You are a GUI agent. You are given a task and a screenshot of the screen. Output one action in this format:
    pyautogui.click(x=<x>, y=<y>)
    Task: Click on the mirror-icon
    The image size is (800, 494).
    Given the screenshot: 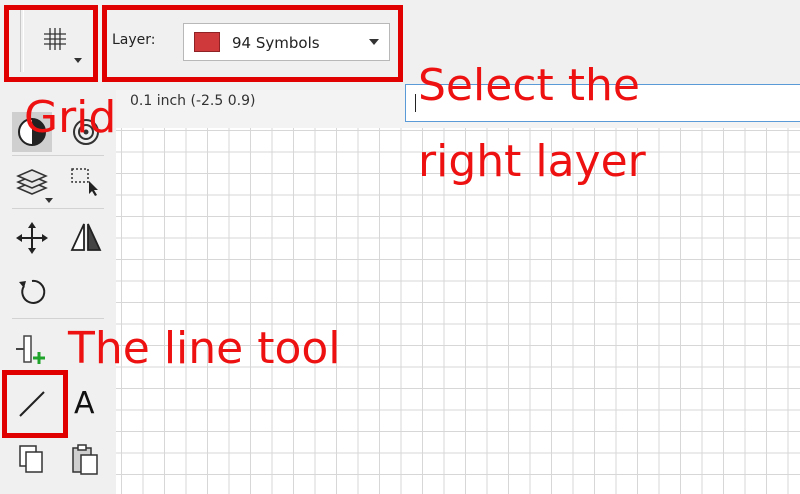 What is the action you would take?
    pyautogui.click(x=86, y=237)
    